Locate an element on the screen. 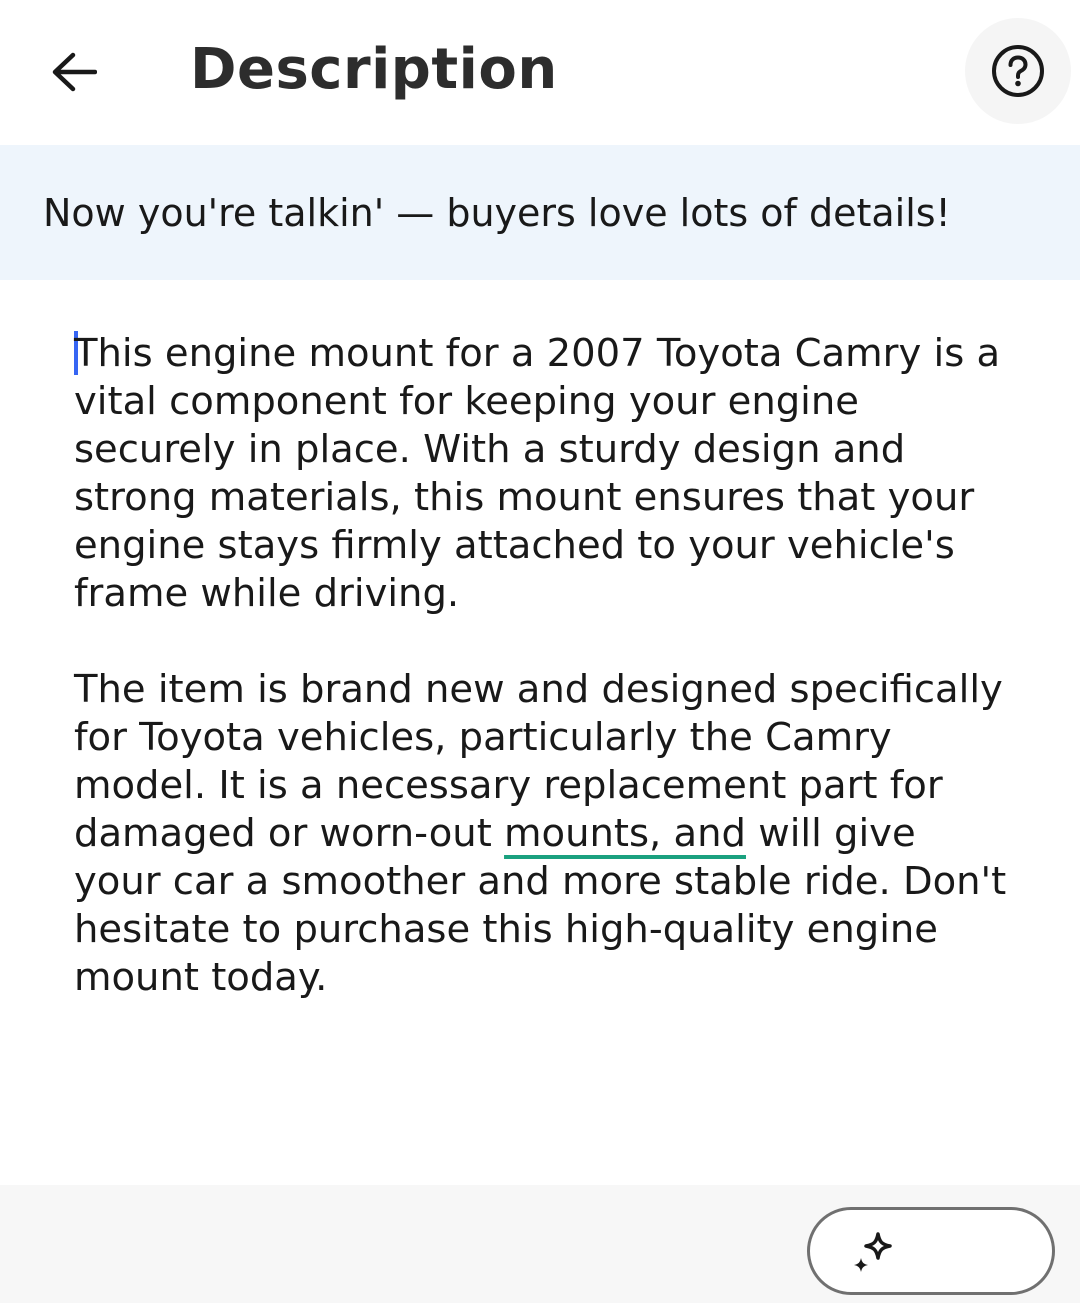 The height and width of the screenshot is (1303, 1080). top-app-bar: Description is located at coordinates (540, 72).